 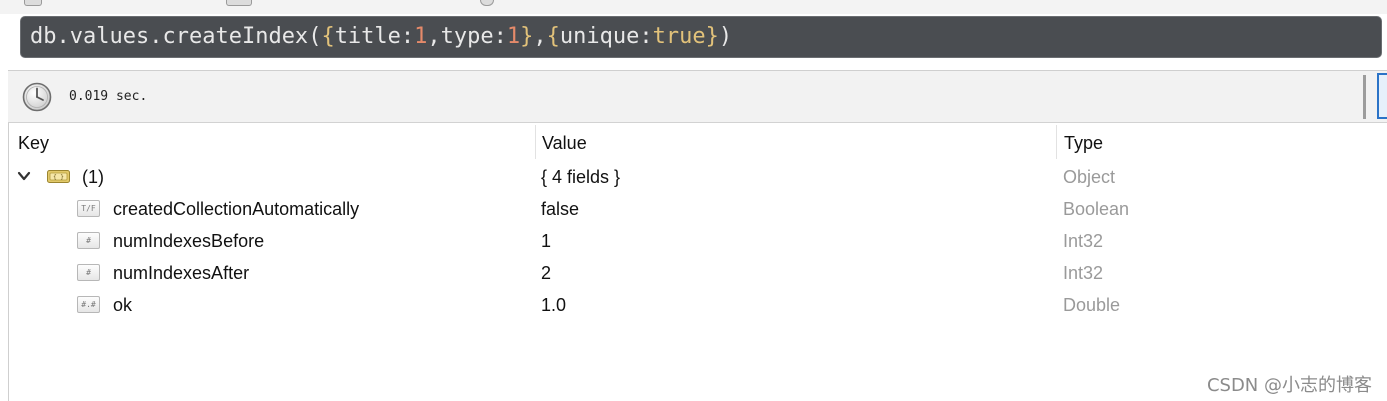 I want to click on query-token: ), so click(x=725, y=36).